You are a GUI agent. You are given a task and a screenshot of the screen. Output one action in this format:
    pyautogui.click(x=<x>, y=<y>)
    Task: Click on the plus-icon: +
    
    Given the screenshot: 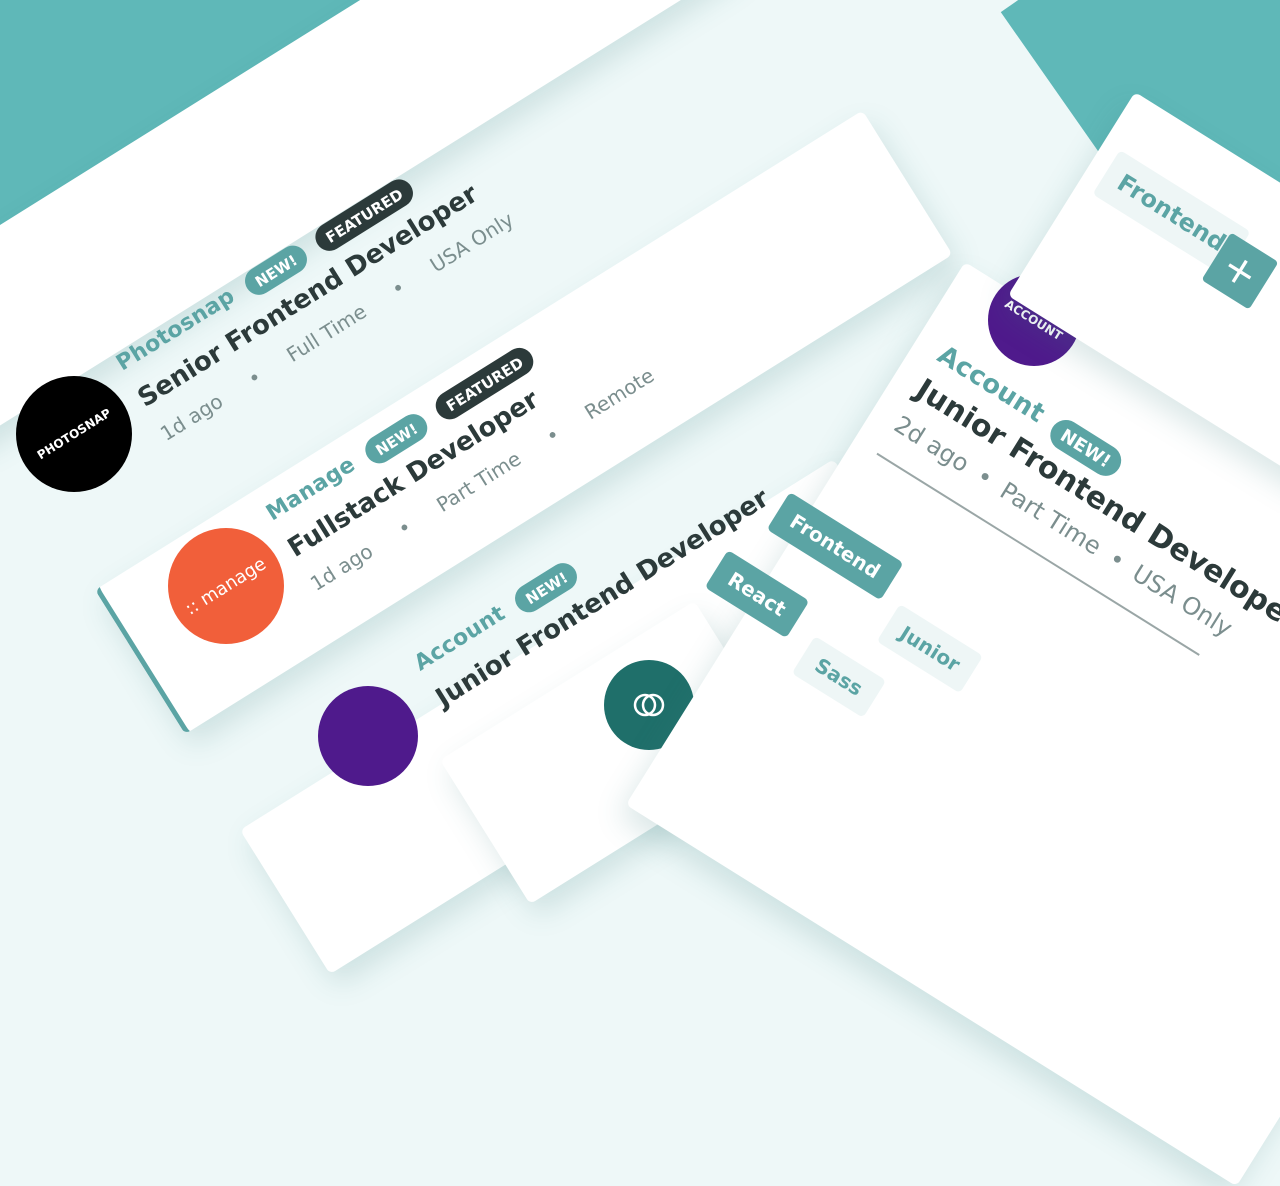 What is the action you would take?
    pyautogui.click(x=1240, y=271)
    